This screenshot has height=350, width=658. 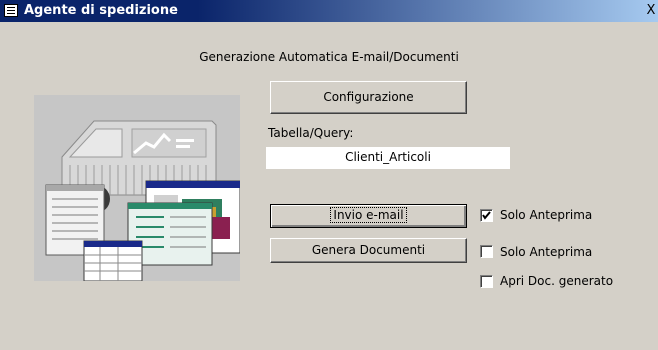 What do you see at coordinates (651, 11) in the screenshot?
I see `close-button: X` at bounding box center [651, 11].